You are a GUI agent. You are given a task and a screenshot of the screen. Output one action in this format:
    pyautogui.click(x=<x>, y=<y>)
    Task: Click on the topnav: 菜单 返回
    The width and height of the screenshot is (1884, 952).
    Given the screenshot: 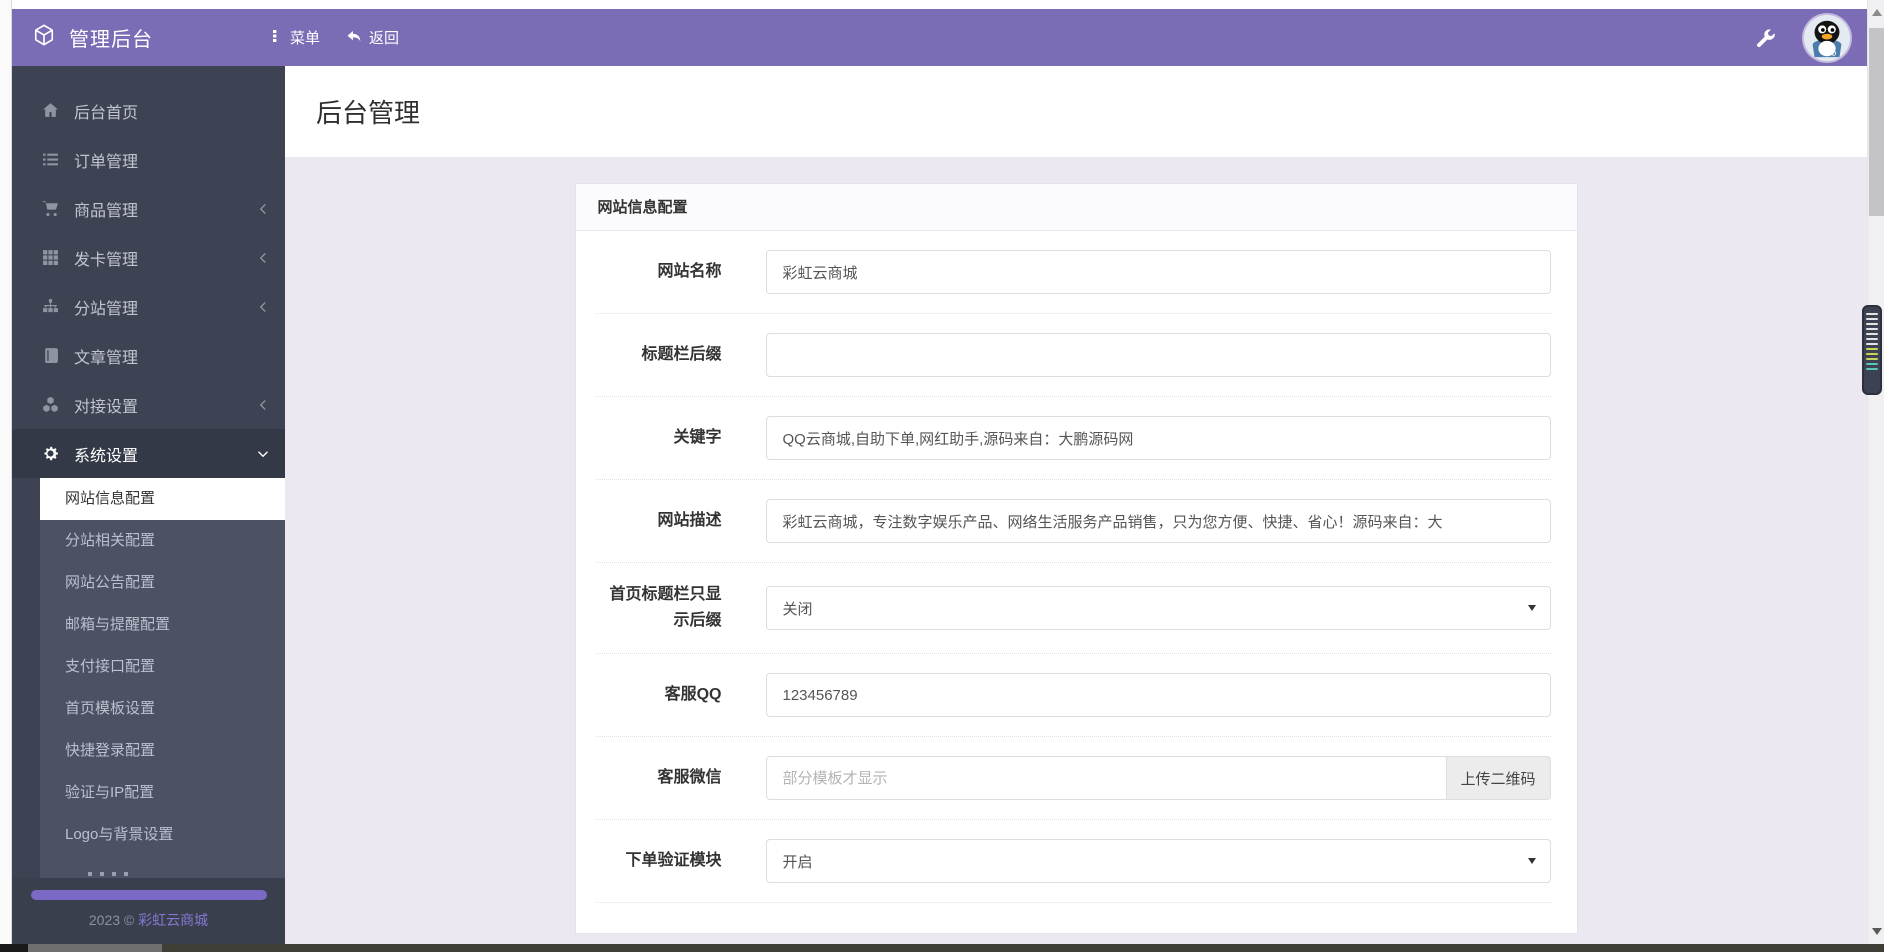 What is the action you would take?
    pyautogui.click(x=333, y=37)
    